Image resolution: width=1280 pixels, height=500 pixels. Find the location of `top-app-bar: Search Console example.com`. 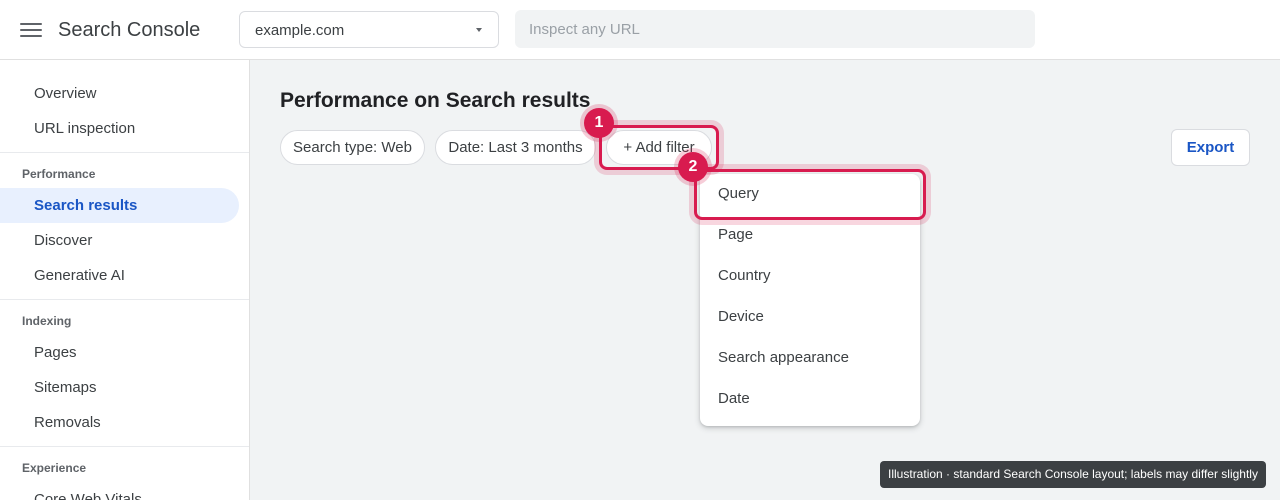

top-app-bar: Search Console example.com is located at coordinates (640, 30).